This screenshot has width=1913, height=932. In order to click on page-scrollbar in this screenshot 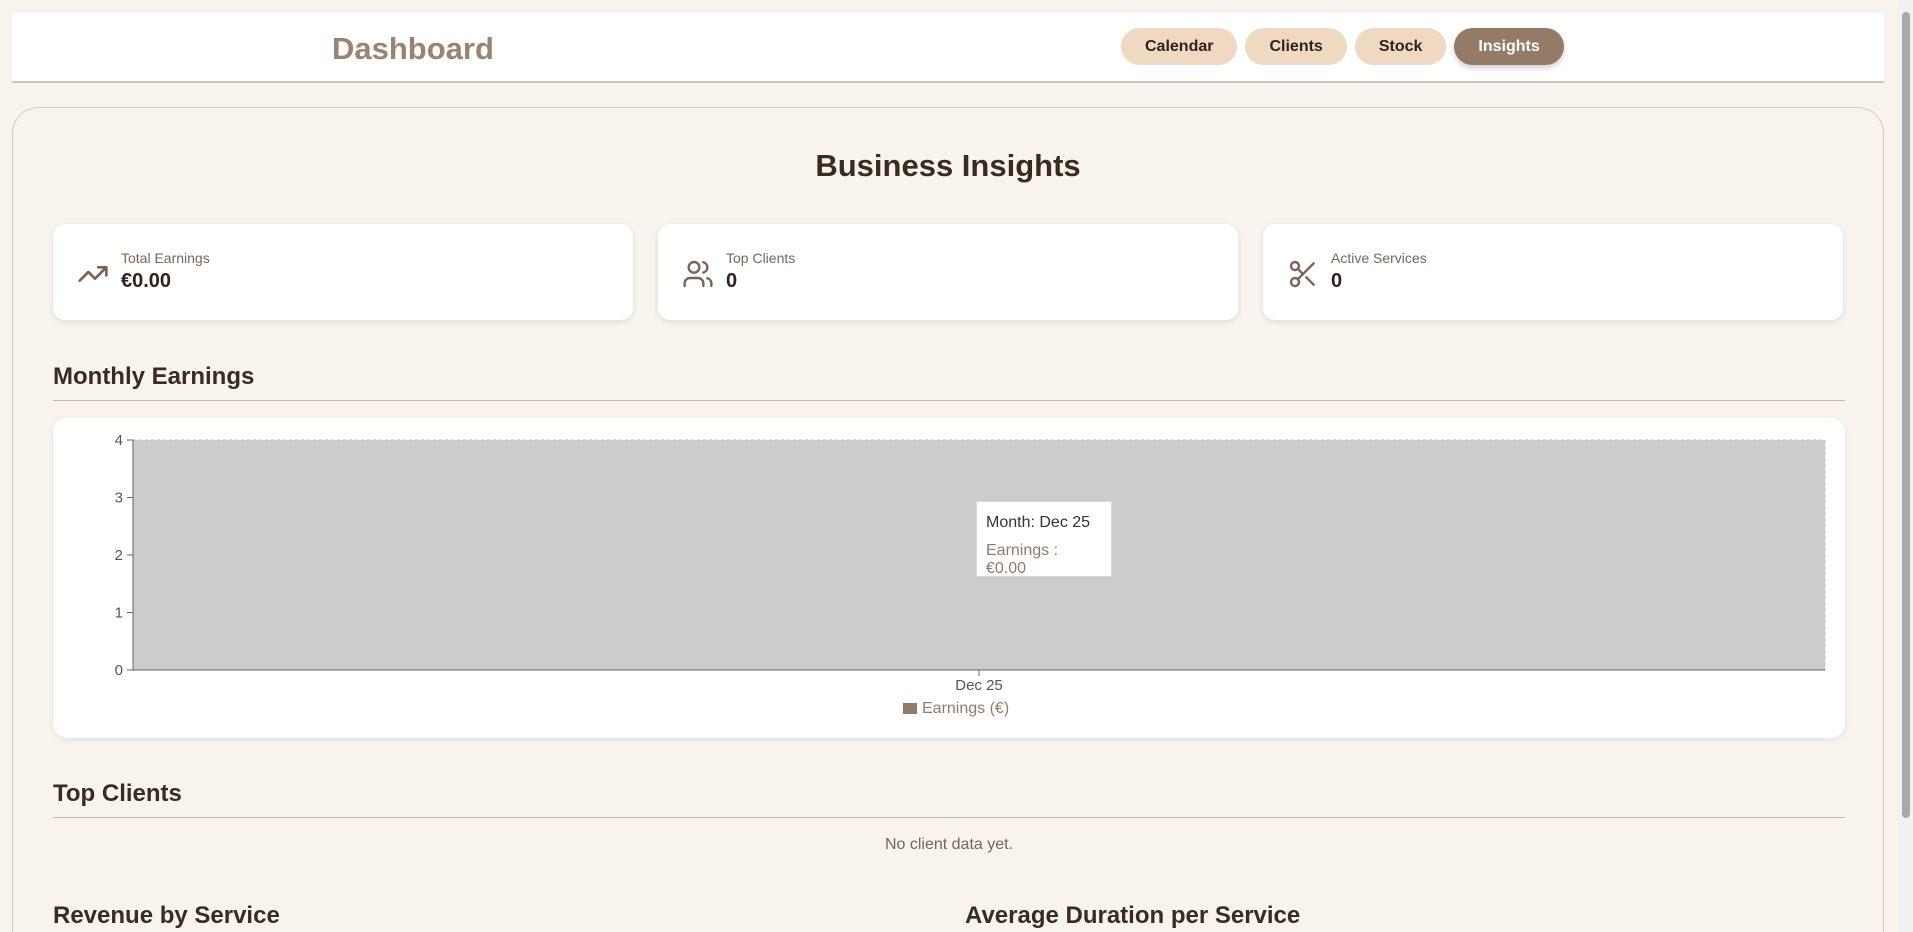, I will do `click(1905, 466)`.